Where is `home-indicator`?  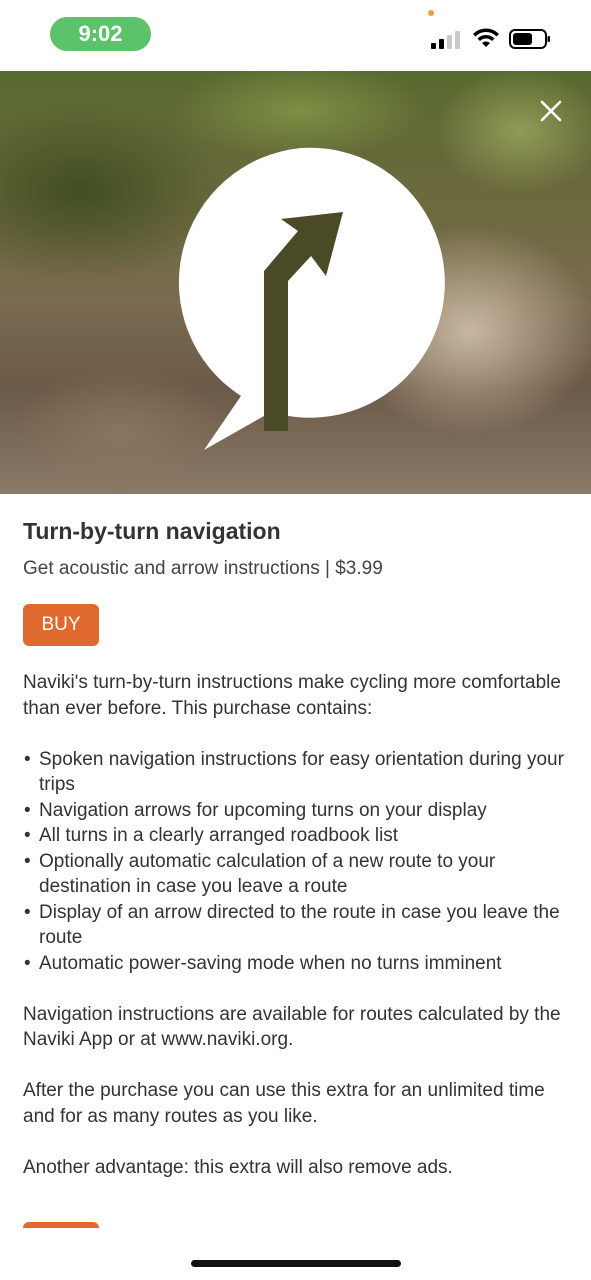 home-indicator is located at coordinates (296, 1263).